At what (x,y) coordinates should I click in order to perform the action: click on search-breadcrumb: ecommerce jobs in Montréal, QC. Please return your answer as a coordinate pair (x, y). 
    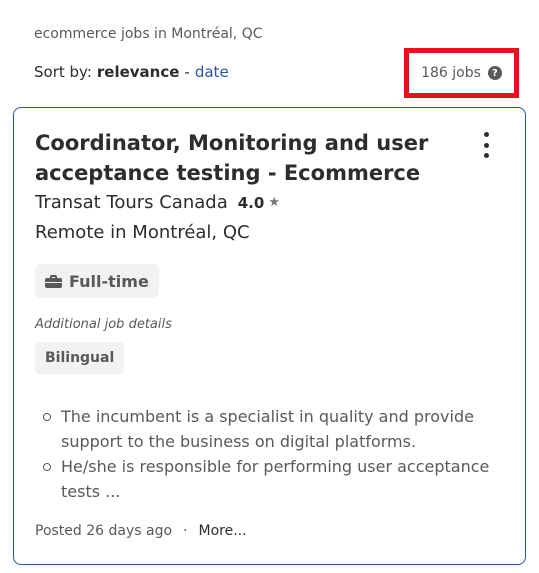
    Looking at the image, I should click on (148, 34).